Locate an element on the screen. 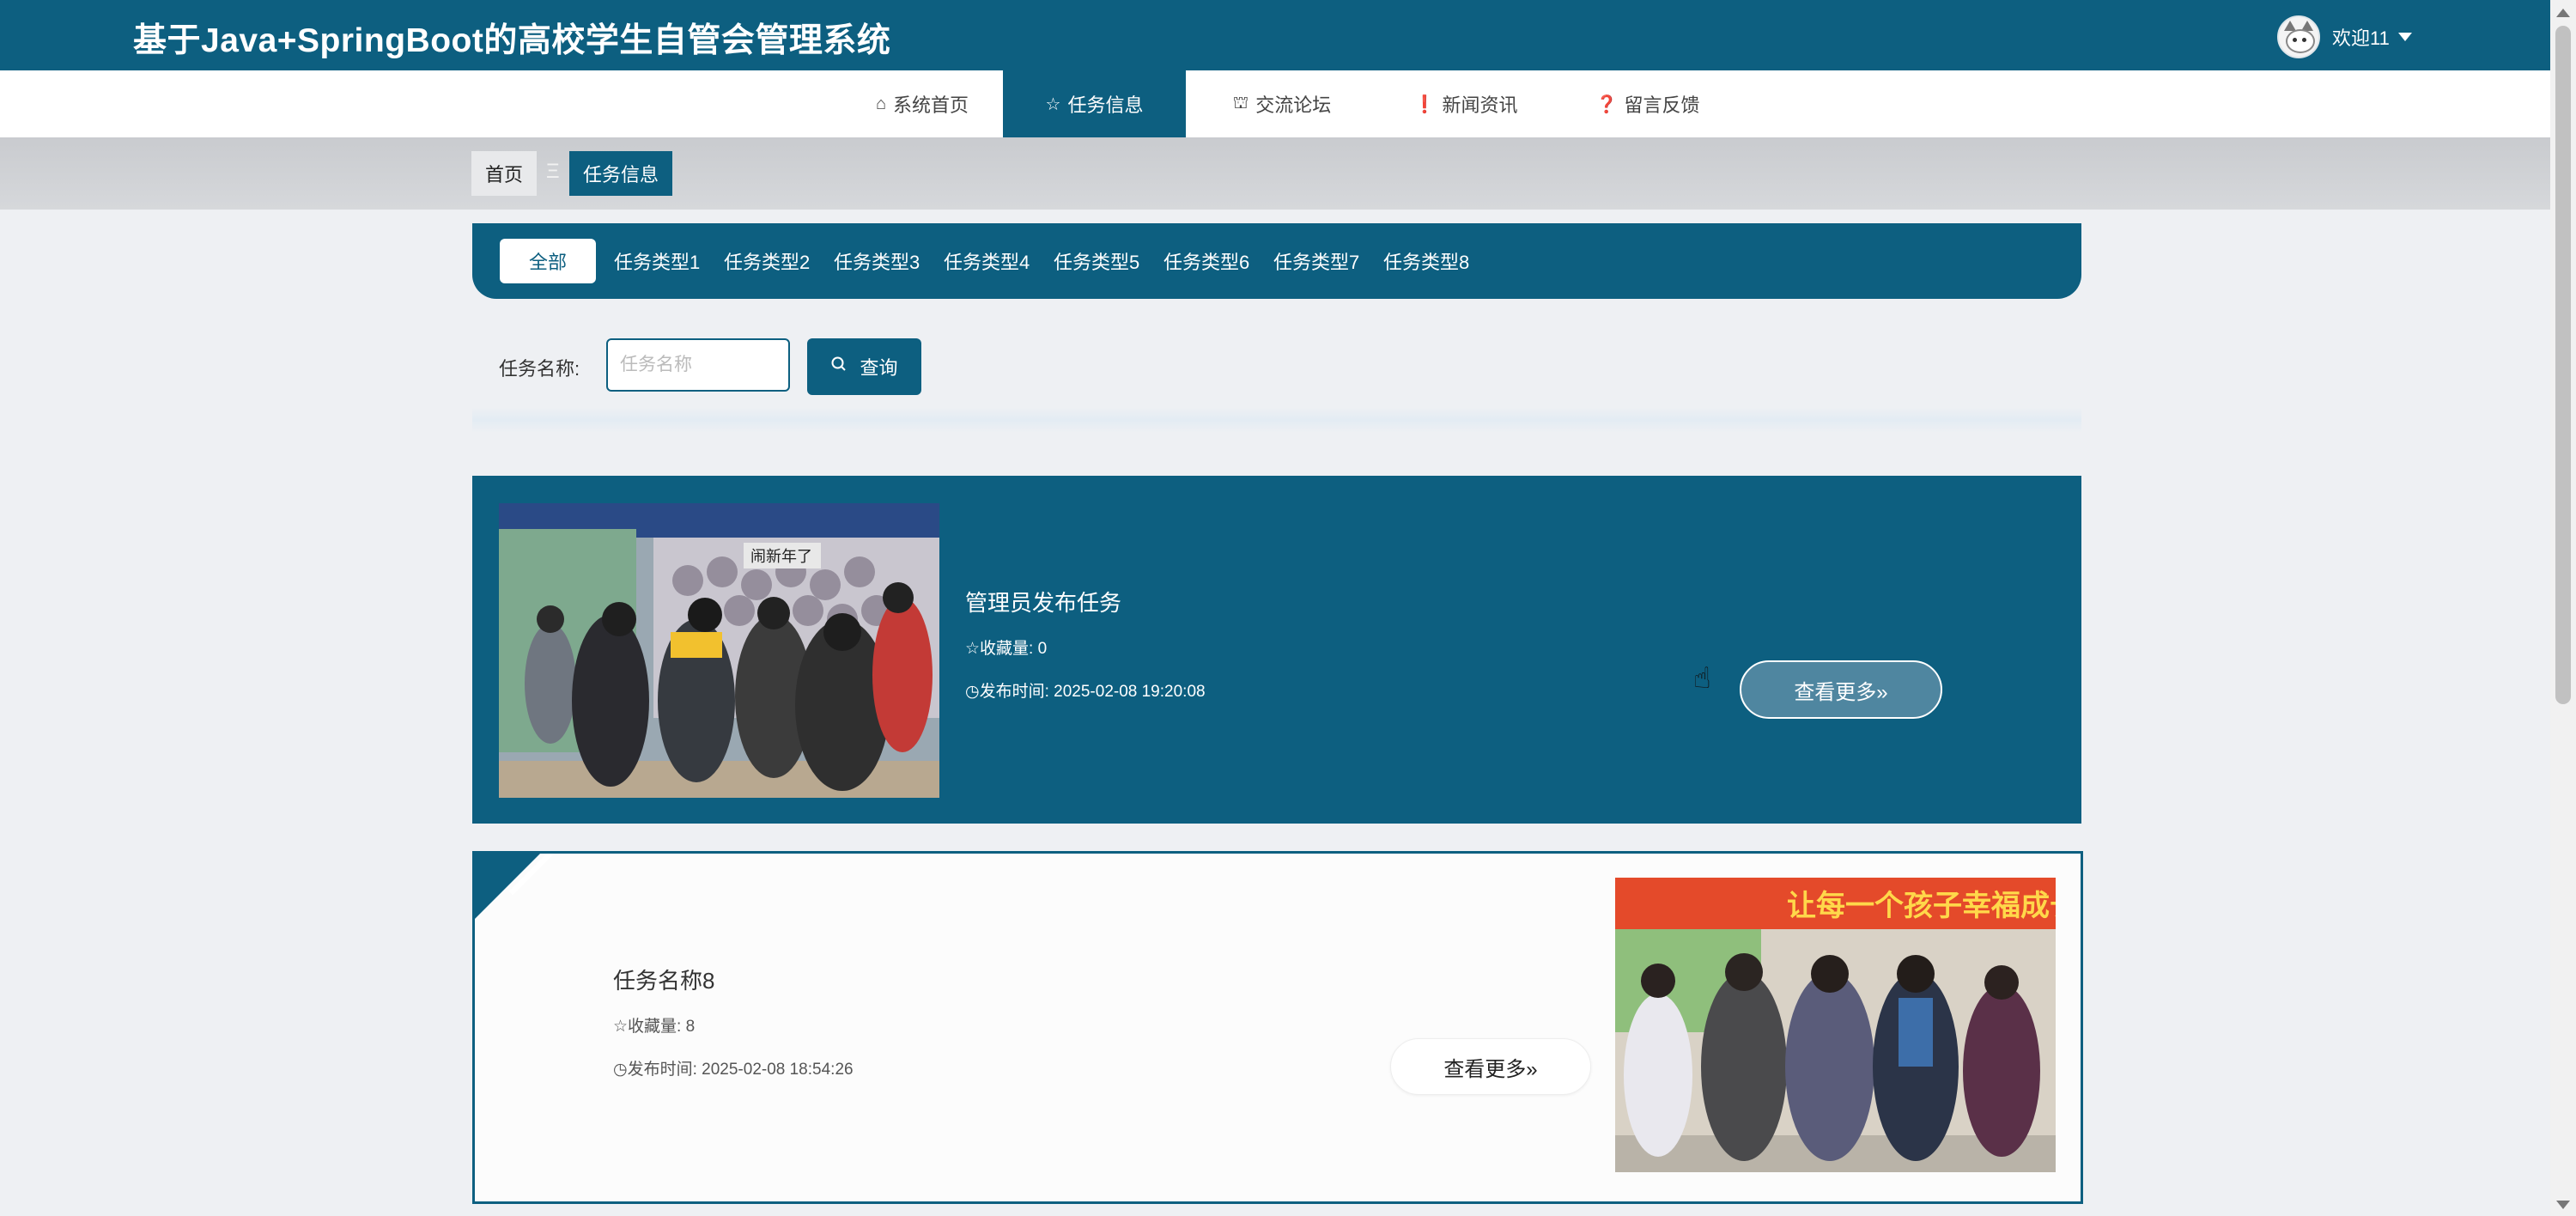 The image size is (2576, 1216). breadcrumb: 首页 Ξ 任务信息 is located at coordinates (1275, 173).